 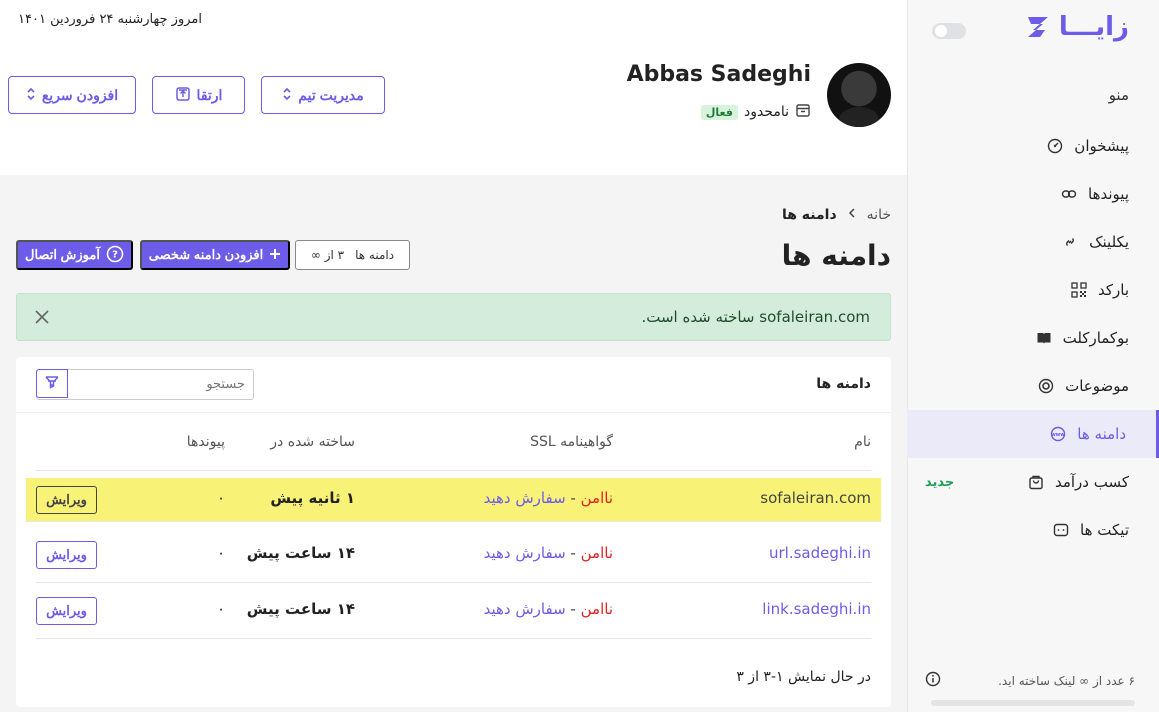 I want to click on breadcrumb: خانه دامنه ها, so click(x=836, y=215).